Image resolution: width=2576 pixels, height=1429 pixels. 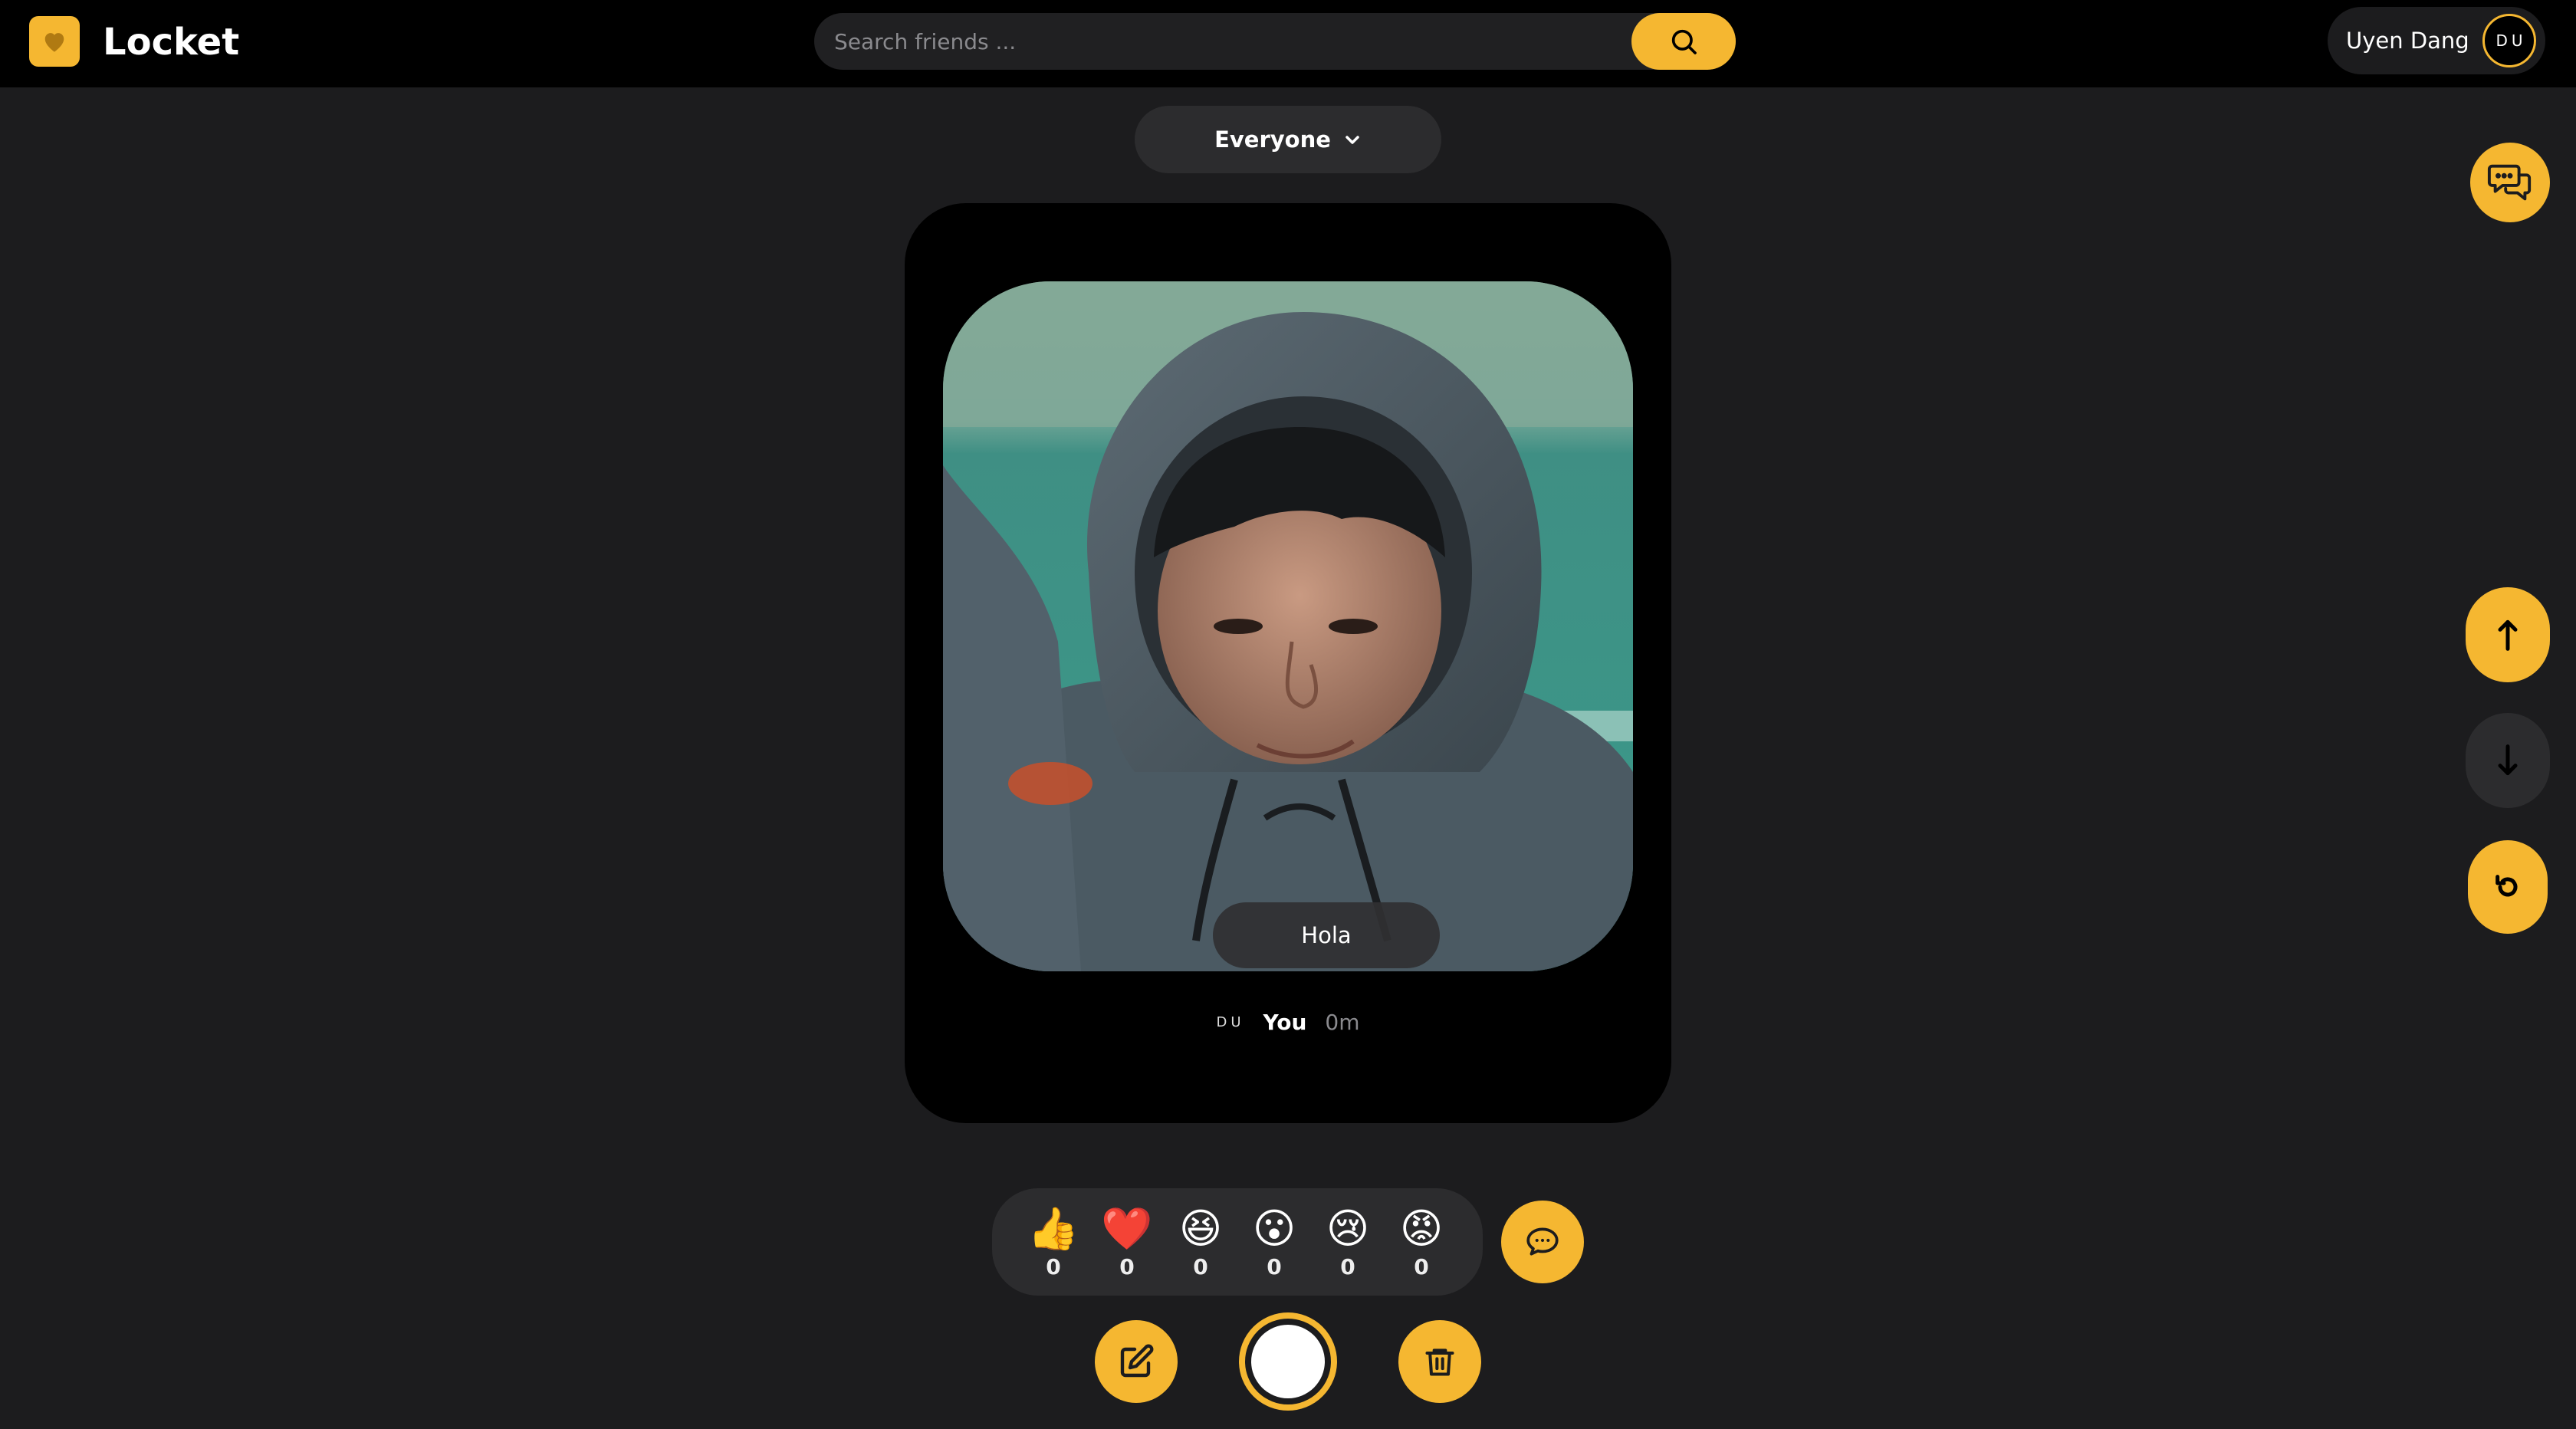 I want to click on post-photo: Hola, so click(x=1288, y=626).